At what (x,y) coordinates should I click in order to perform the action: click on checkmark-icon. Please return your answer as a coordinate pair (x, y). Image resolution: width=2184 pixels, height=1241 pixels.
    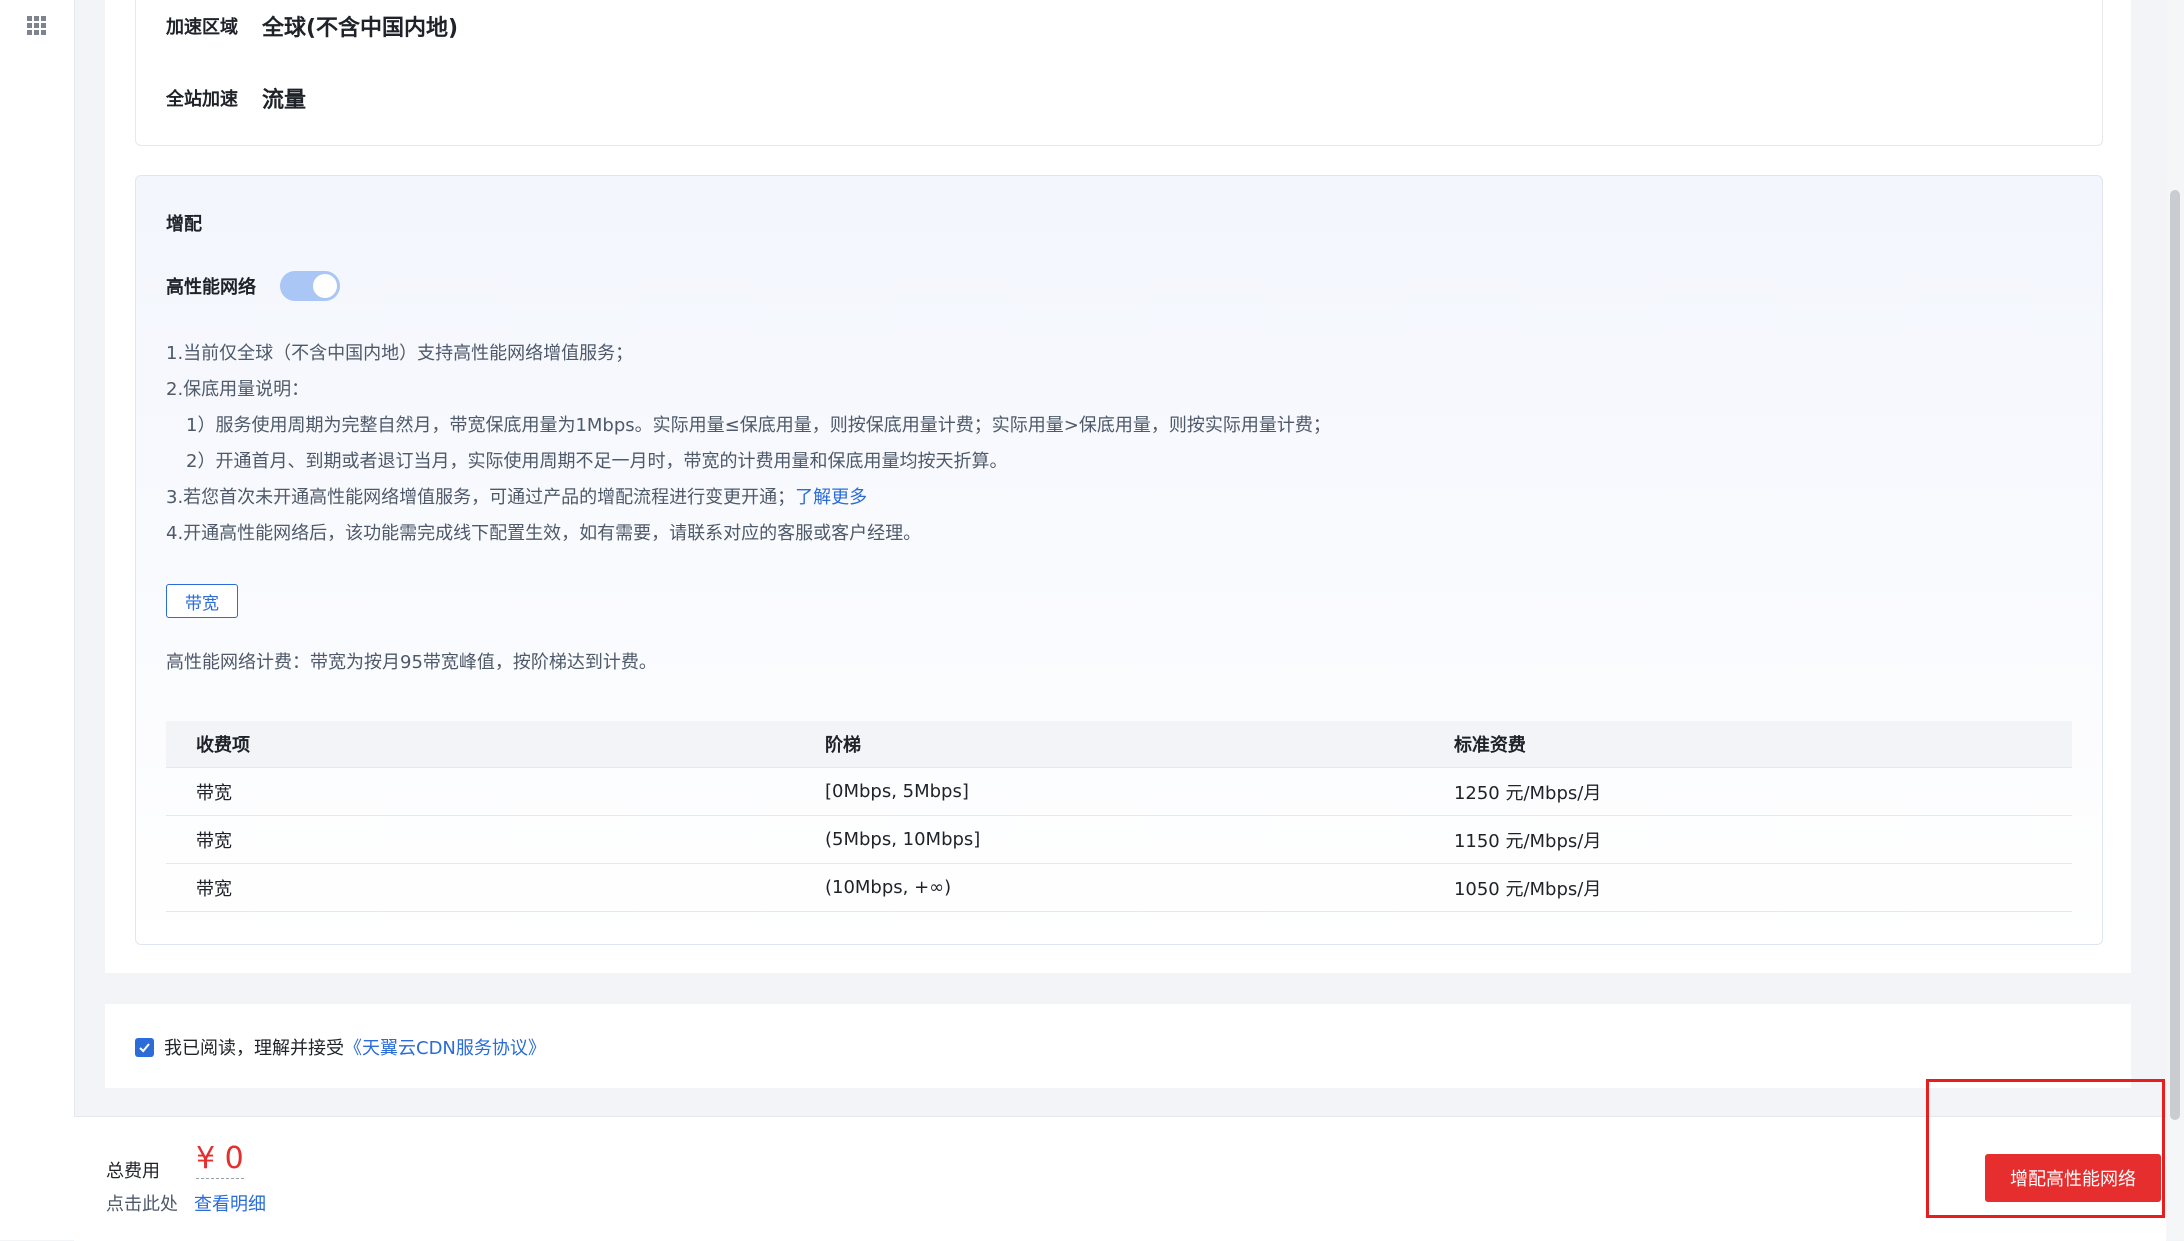
    Looking at the image, I should click on (144, 1047).